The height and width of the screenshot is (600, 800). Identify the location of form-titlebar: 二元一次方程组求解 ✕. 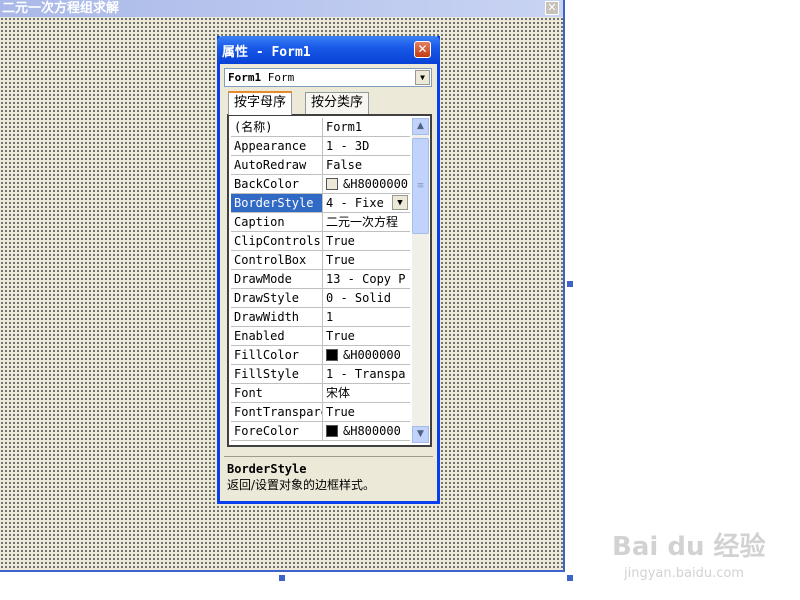
(281, 8).